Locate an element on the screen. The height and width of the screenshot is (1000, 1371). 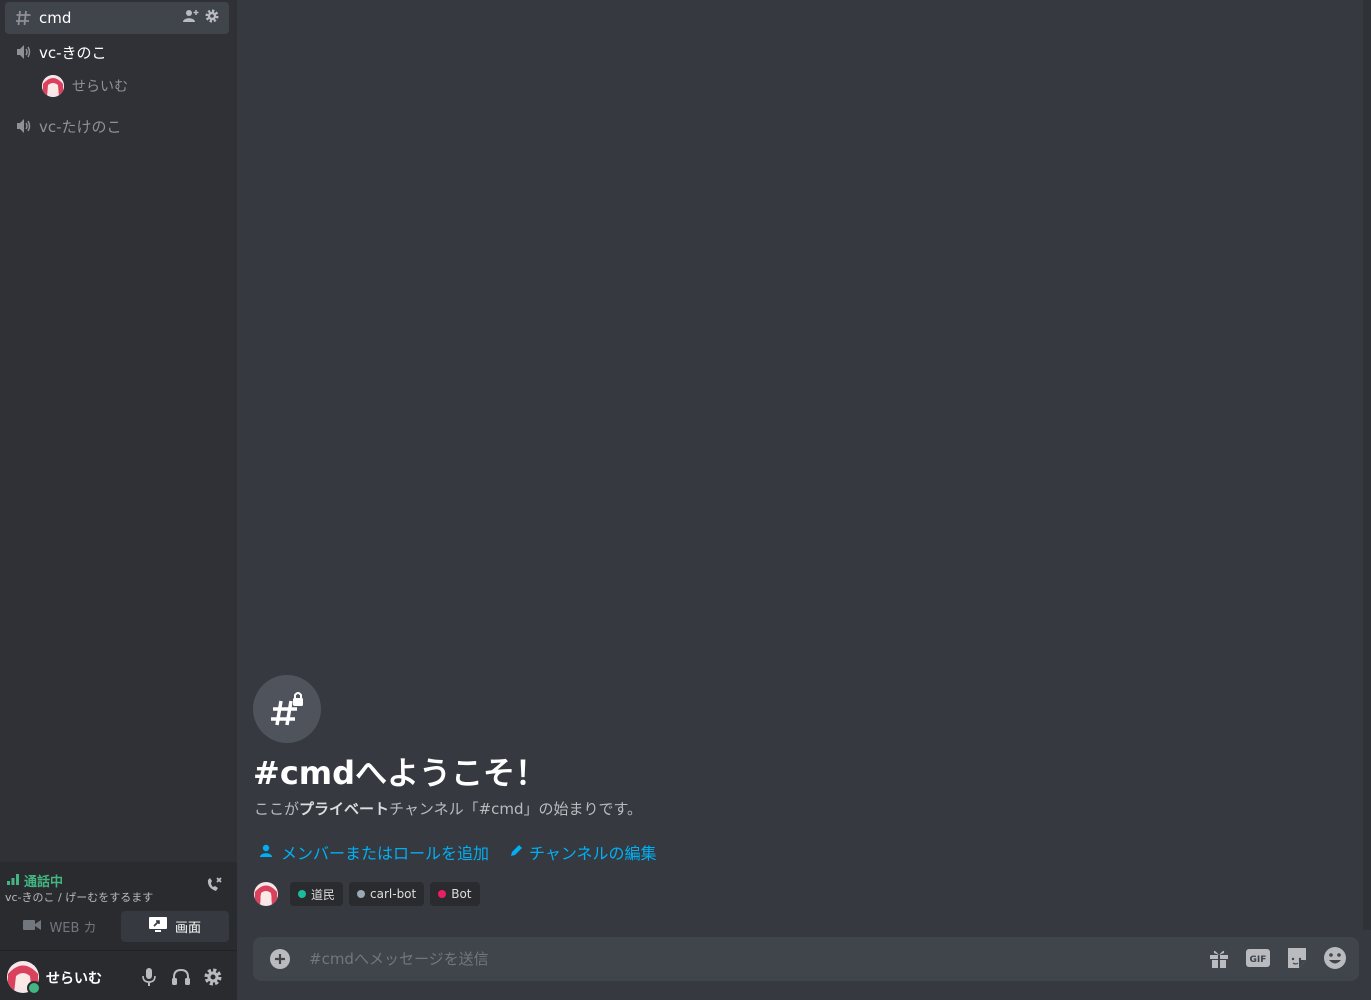
screen-share-label: 画面 is located at coordinates (187, 928).